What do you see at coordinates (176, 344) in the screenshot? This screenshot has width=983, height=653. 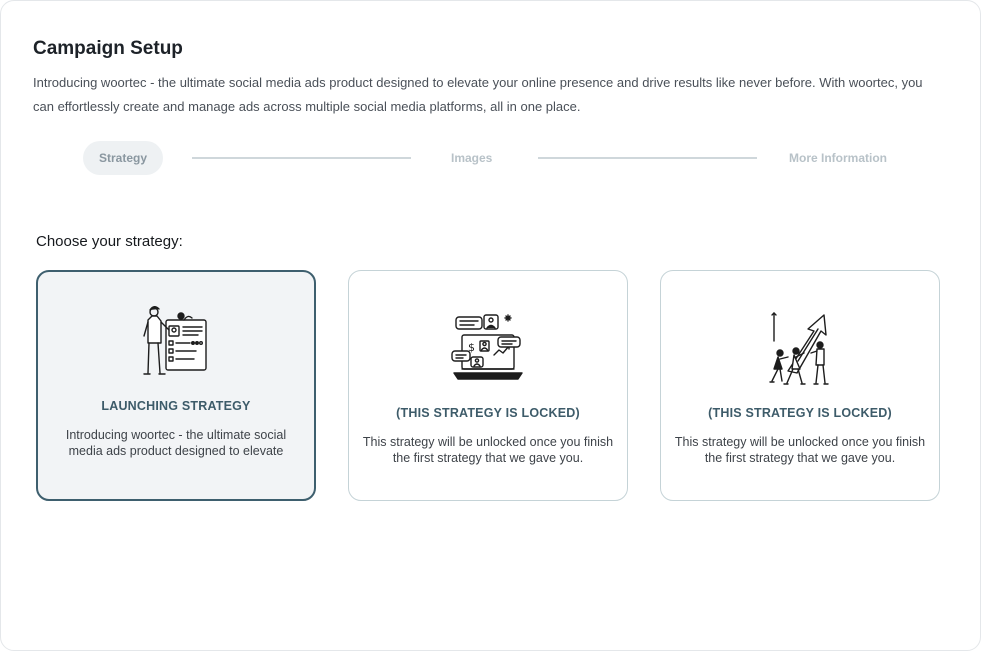 I see `presenter-with-board-illustration` at bounding box center [176, 344].